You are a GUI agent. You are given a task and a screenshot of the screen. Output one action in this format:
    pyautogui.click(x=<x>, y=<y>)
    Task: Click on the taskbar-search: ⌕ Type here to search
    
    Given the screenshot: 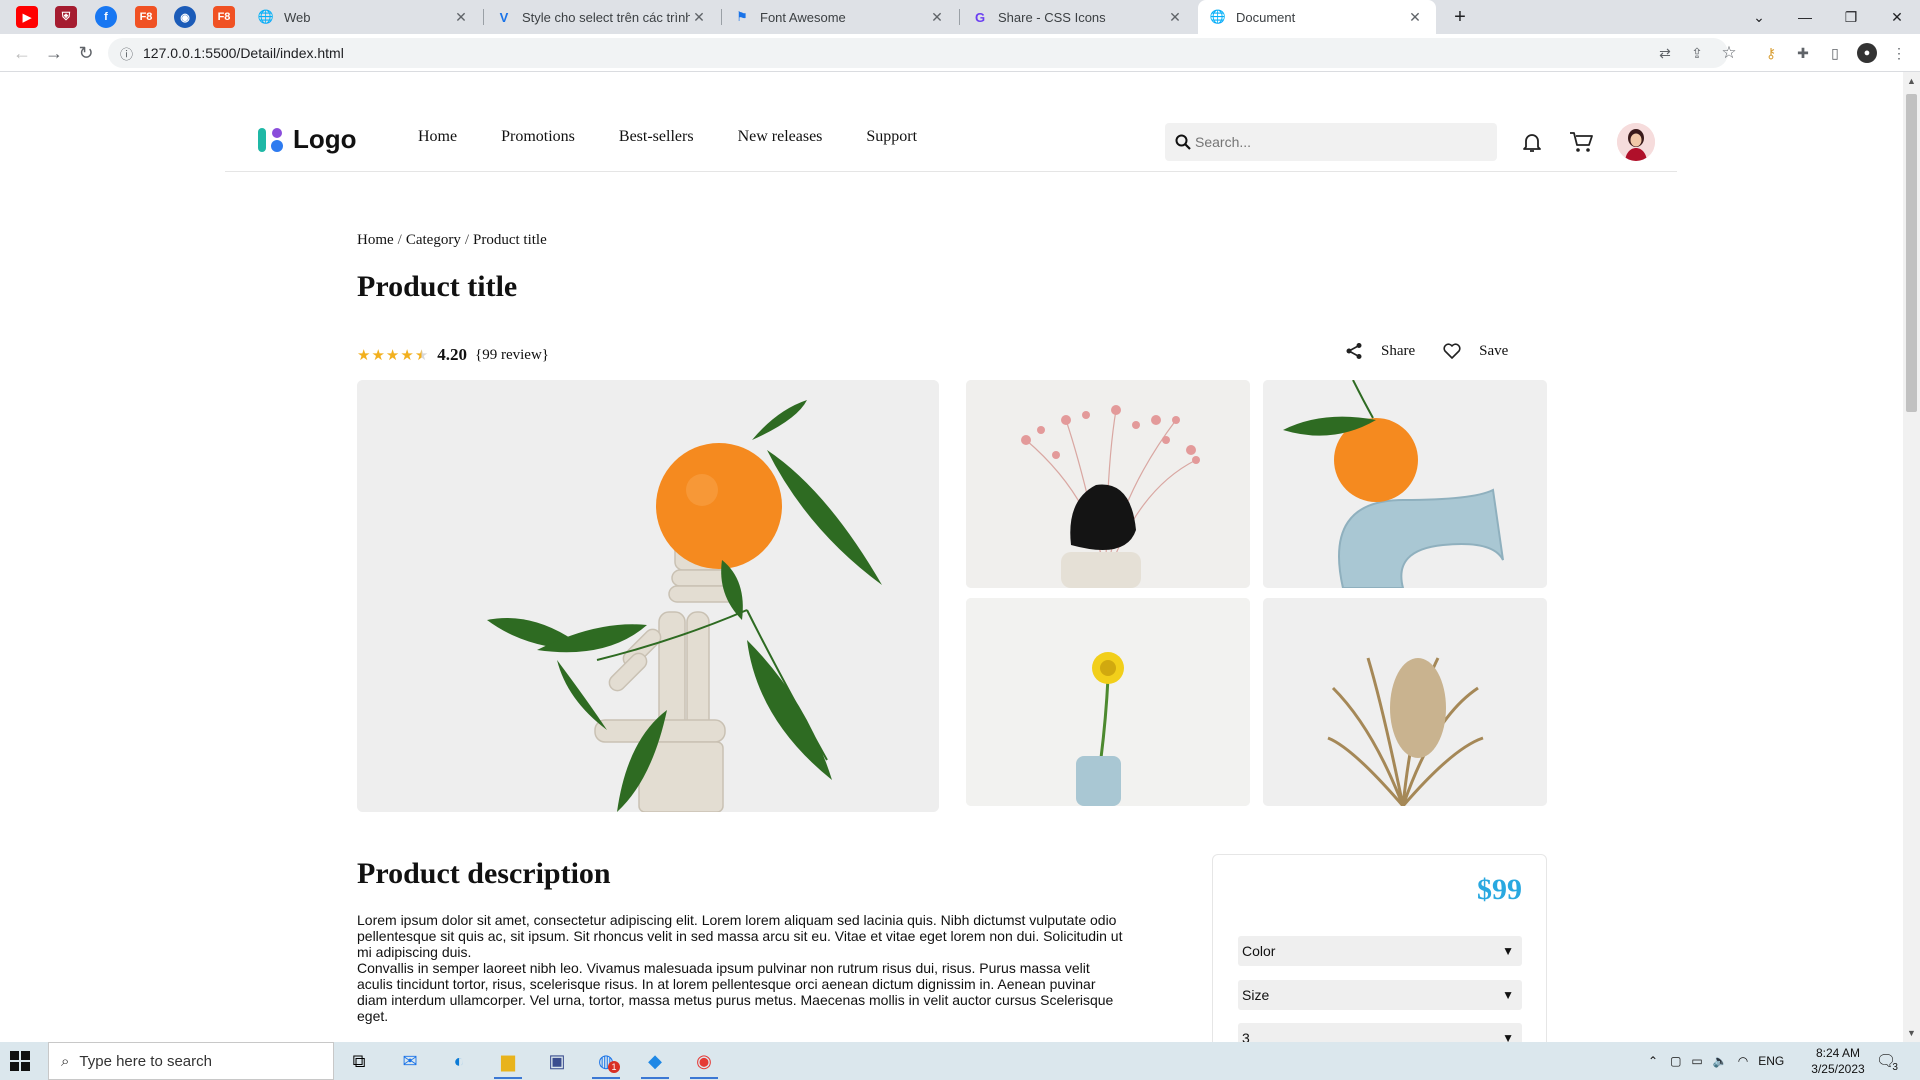 What is the action you would take?
    pyautogui.click(x=191, y=1061)
    